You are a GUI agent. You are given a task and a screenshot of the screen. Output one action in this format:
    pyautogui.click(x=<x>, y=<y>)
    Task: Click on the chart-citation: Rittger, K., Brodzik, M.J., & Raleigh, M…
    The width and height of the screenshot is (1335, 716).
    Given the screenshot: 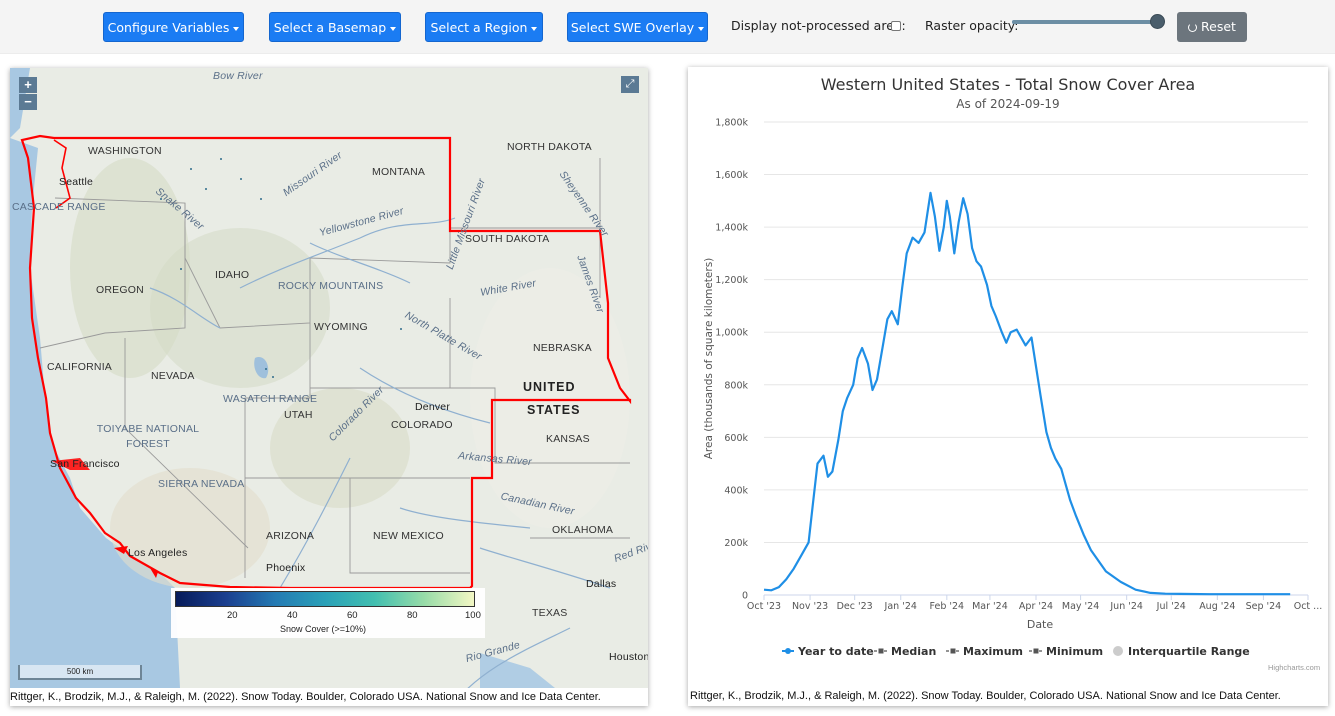 What is the action you would take?
    pyautogui.click(x=985, y=696)
    